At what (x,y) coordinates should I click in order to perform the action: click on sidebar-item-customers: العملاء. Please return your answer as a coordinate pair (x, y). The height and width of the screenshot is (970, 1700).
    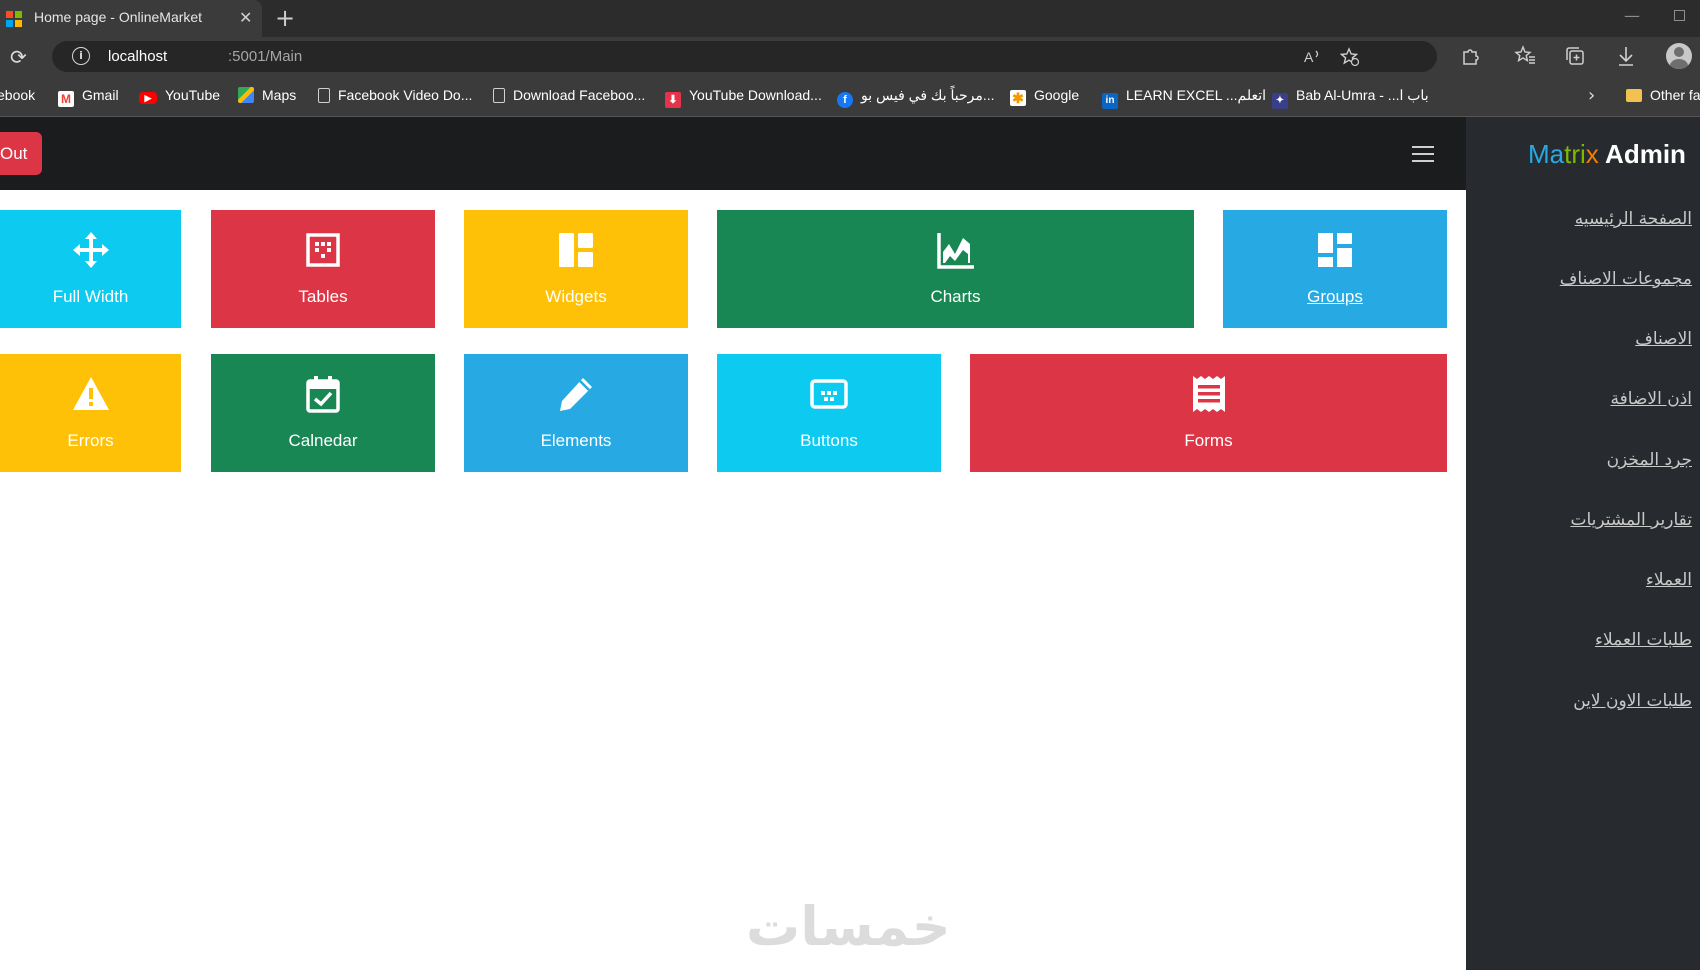
    Looking at the image, I should click on (1669, 580).